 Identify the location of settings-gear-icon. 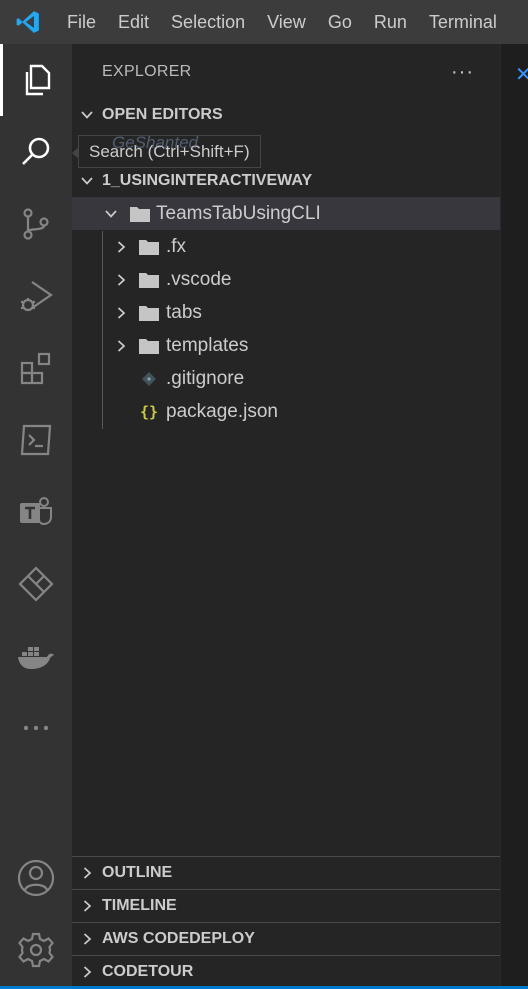
(36, 950).